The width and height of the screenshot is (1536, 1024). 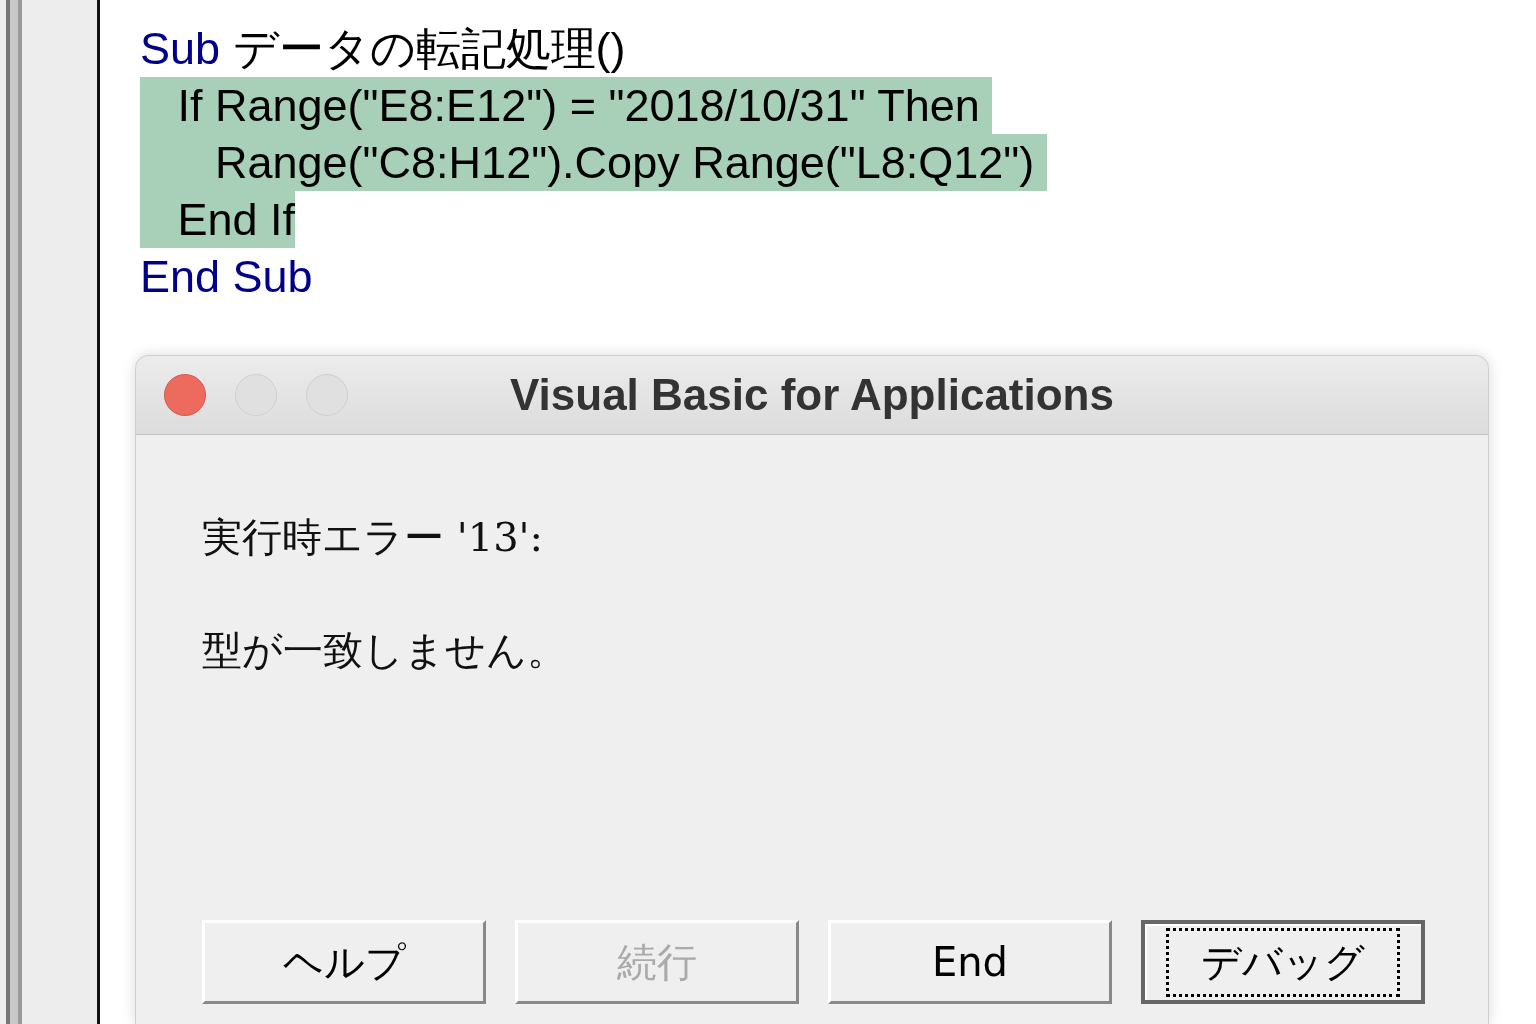 What do you see at coordinates (185, 395) in the screenshot?
I see `close-button` at bounding box center [185, 395].